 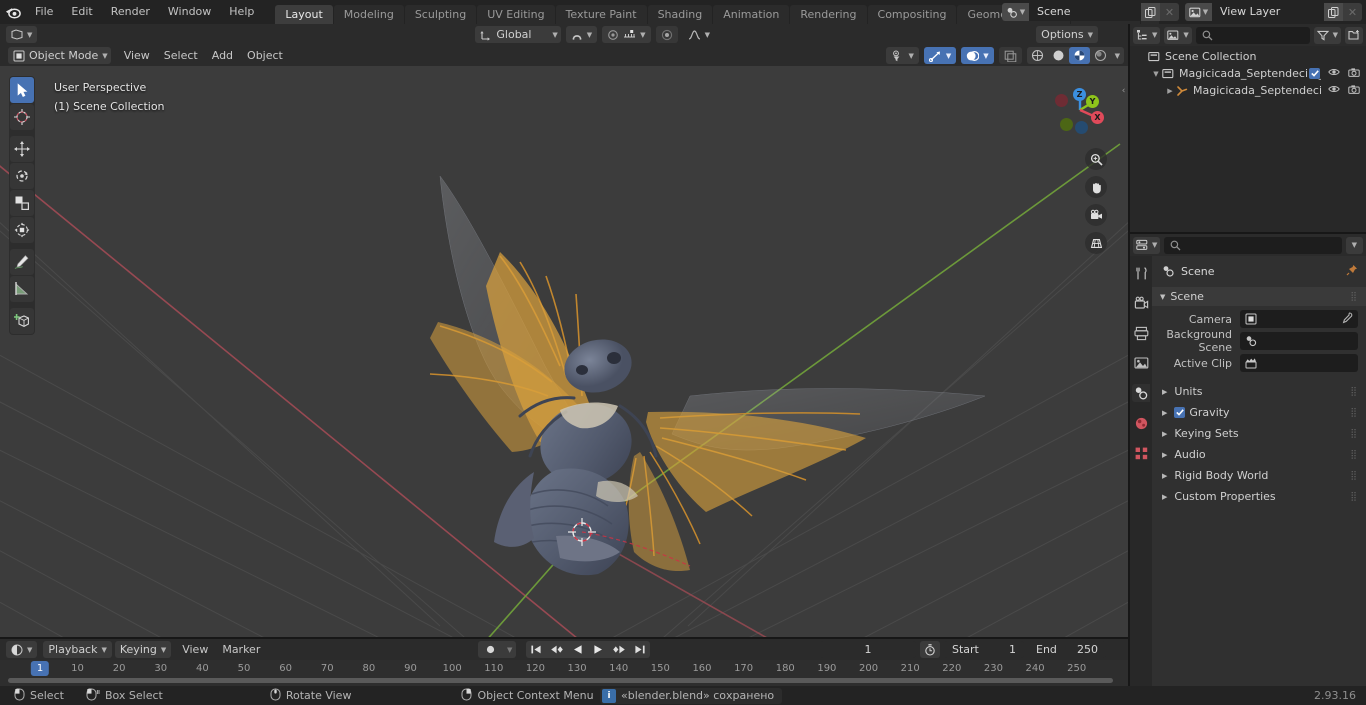 What do you see at coordinates (22, 262) in the screenshot?
I see `annotate-tool` at bounding box center [22, 262].